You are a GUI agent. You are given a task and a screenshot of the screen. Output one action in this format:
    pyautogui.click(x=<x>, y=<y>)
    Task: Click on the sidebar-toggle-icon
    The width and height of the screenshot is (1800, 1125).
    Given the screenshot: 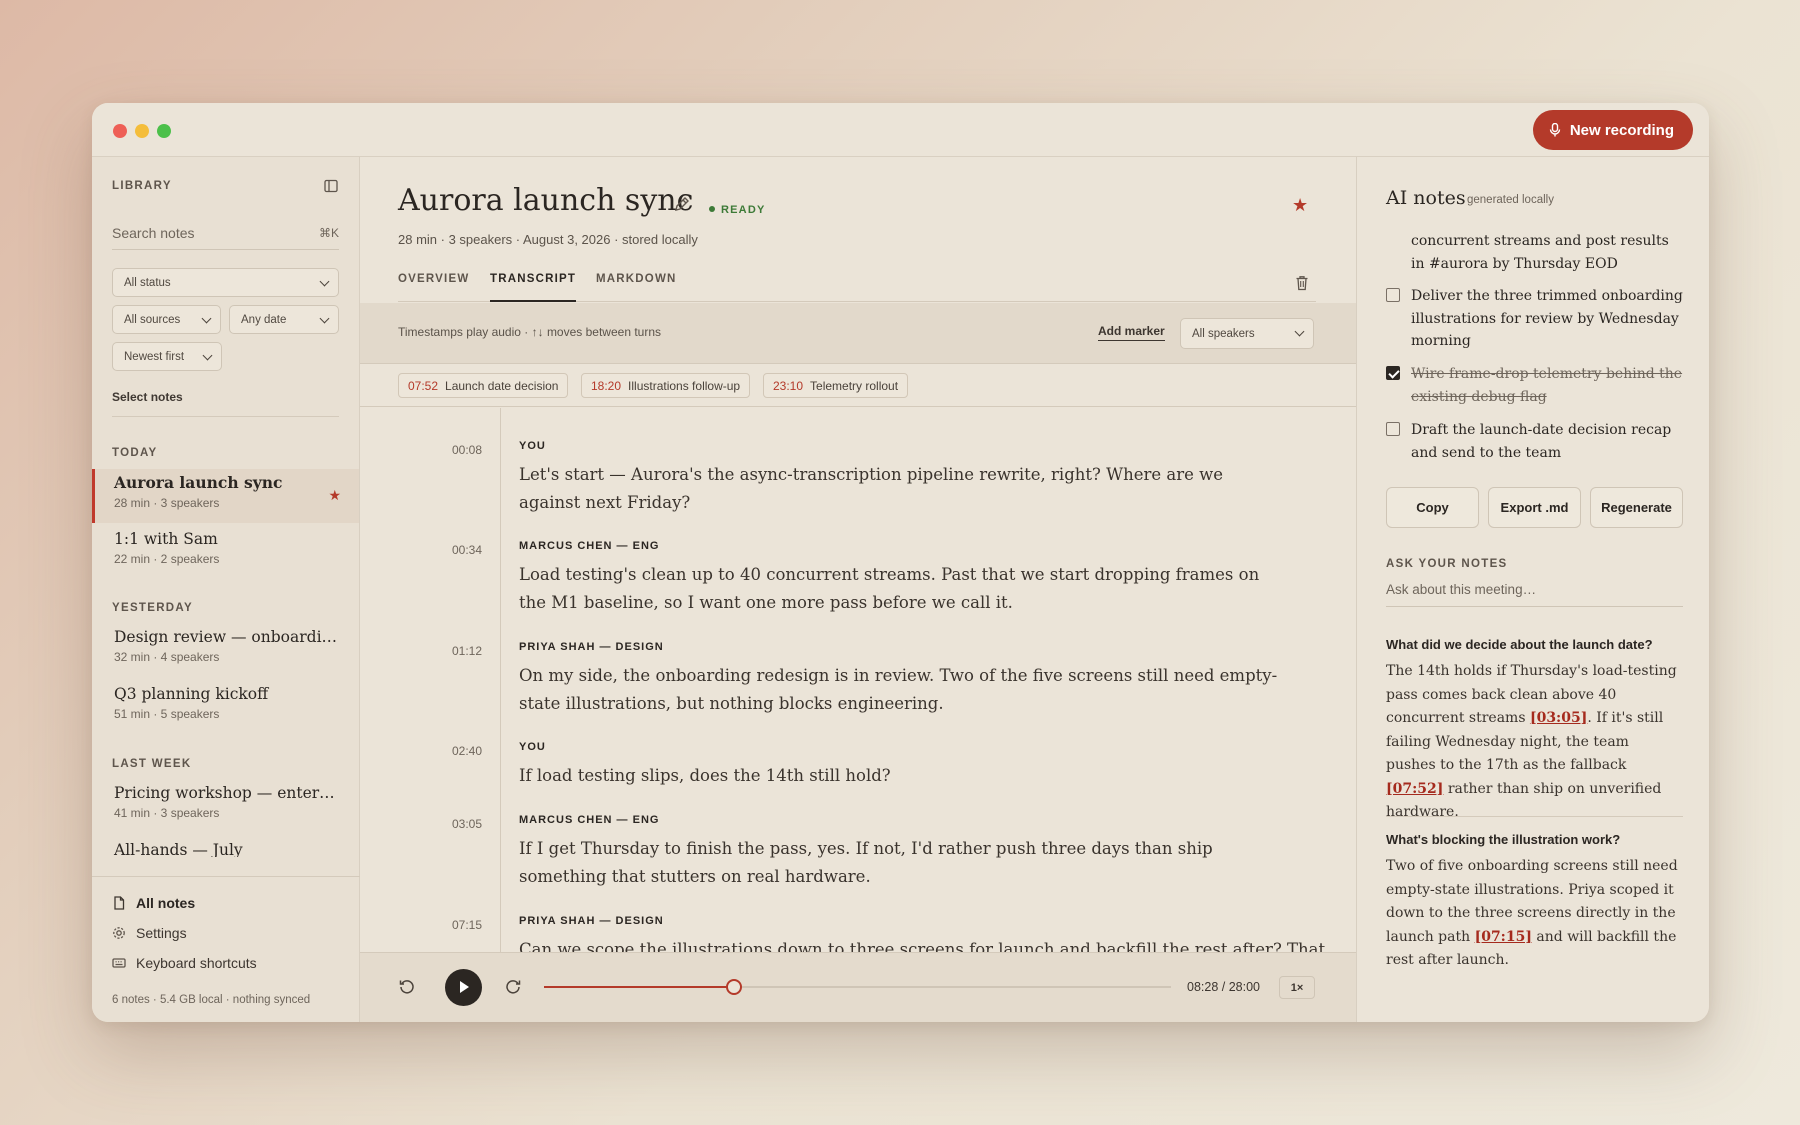 What is the action you would take?
    pyautogui.click(x=331, y=186)
    